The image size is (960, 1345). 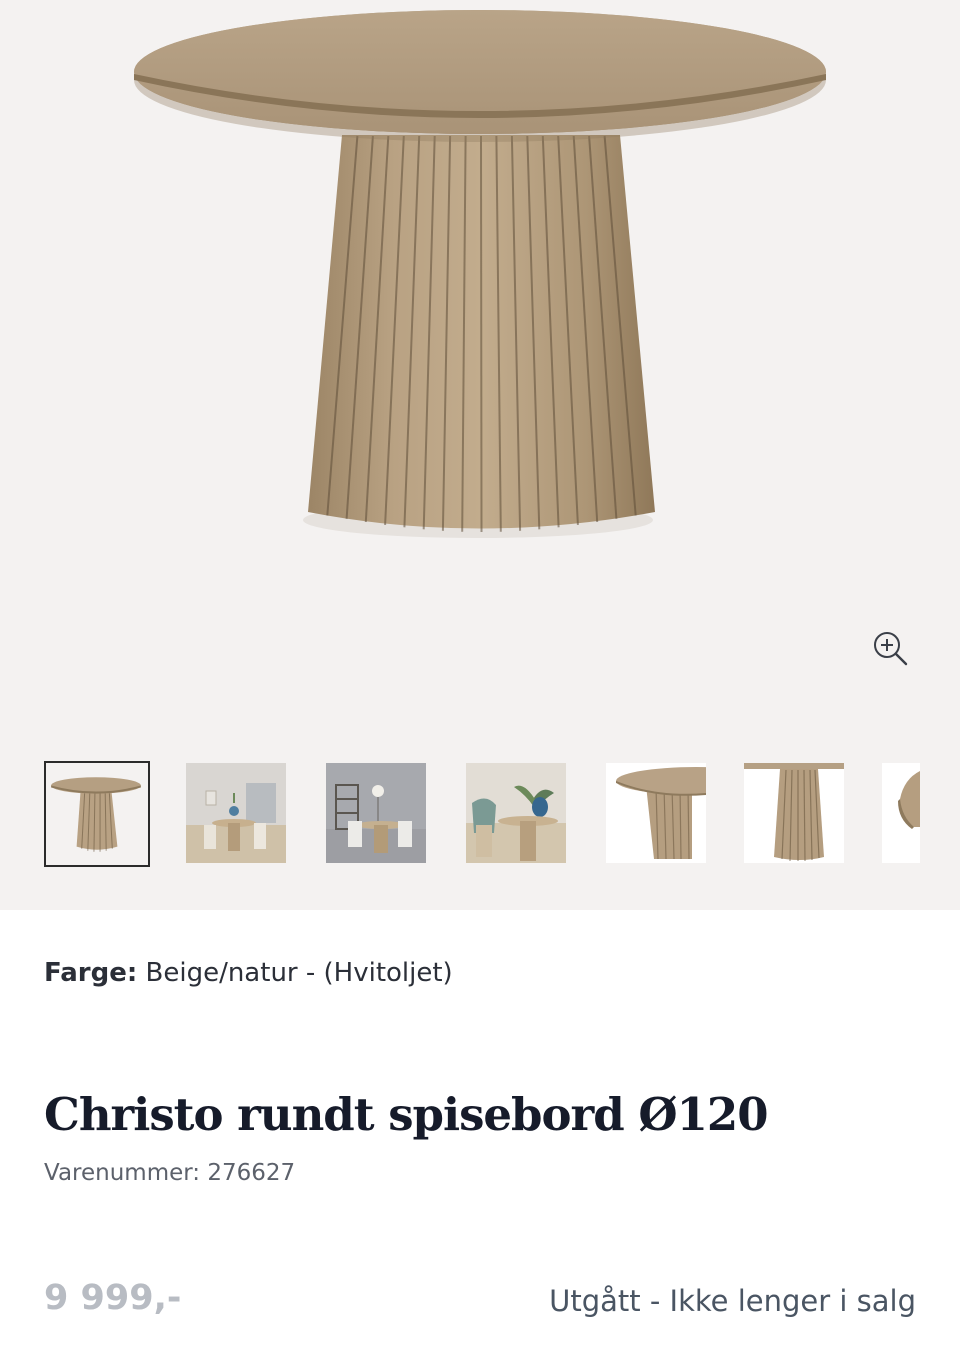 What do you see at coordinates (97, 814) in the screenshot?
I see `thumbnail-table-front` at bounding box center [97, 814].